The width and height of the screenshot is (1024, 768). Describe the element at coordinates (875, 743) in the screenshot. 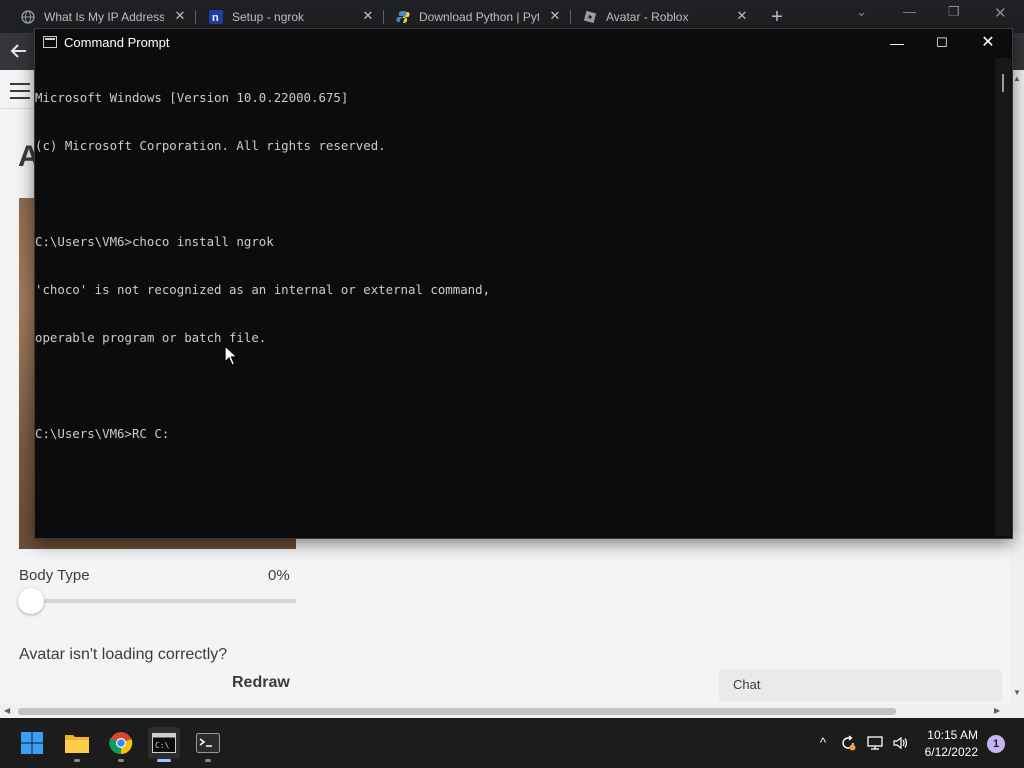

I see `network-icon` at that location.